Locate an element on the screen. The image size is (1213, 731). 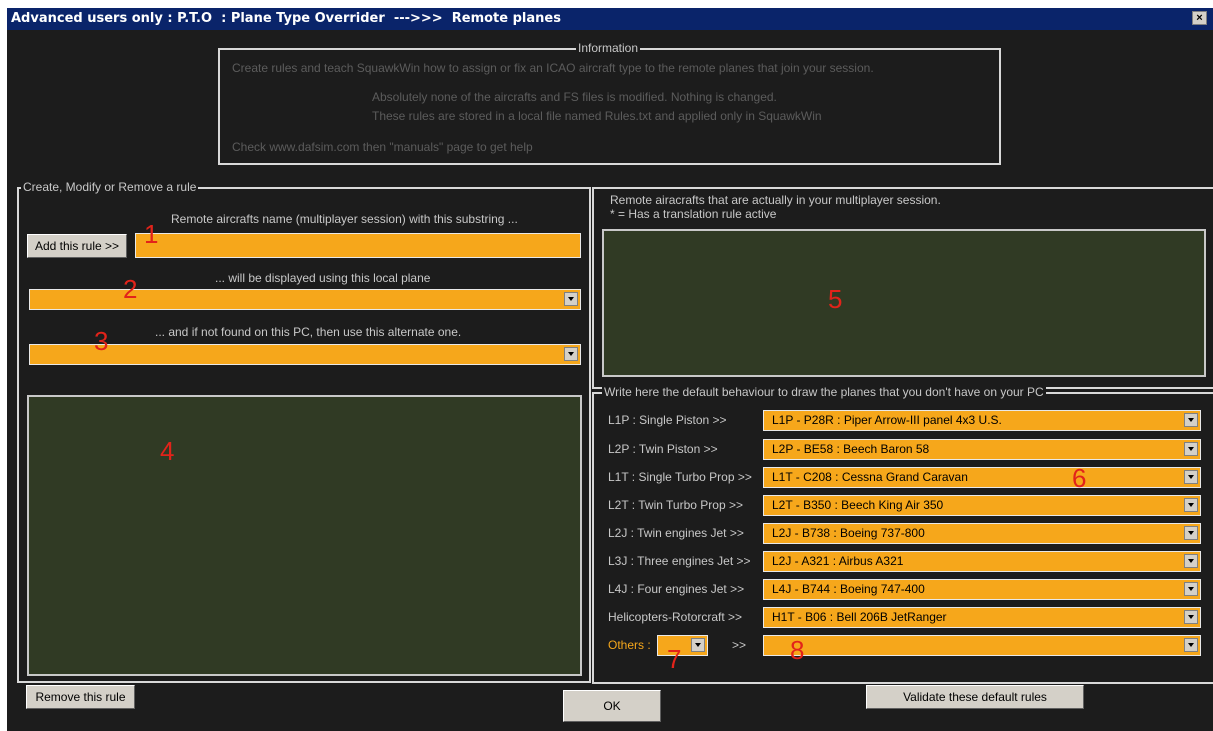
row-label-l4j: L4J : Four engines Jet >> is located at coordinates (676, 589).